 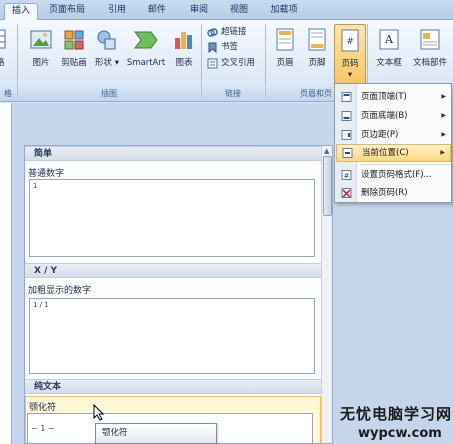 What do you see at coordinates (233, 94) in the screenshot?
I see `group-label-links: 链接` at bounding box center [233, 94].